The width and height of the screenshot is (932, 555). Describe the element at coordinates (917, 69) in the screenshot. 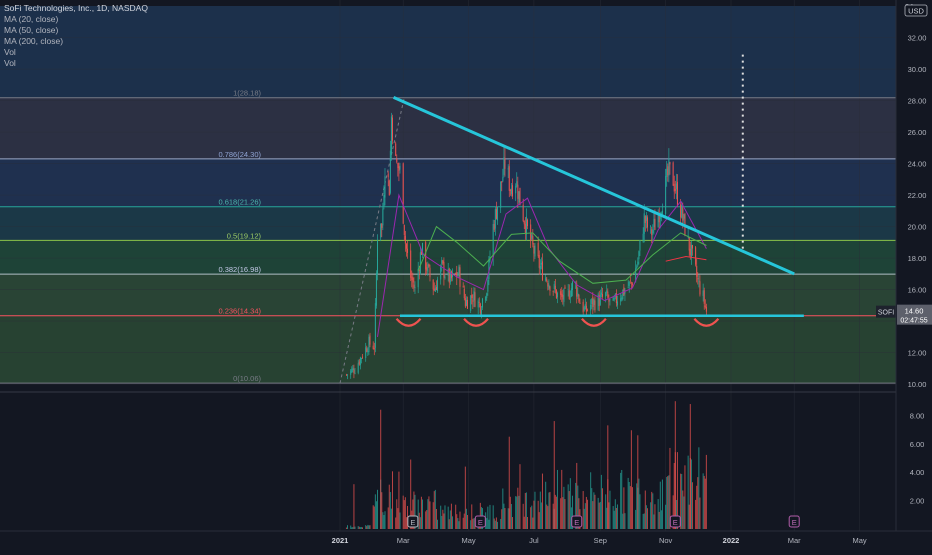

I see `price-axis-tick: 30.00` at that location.